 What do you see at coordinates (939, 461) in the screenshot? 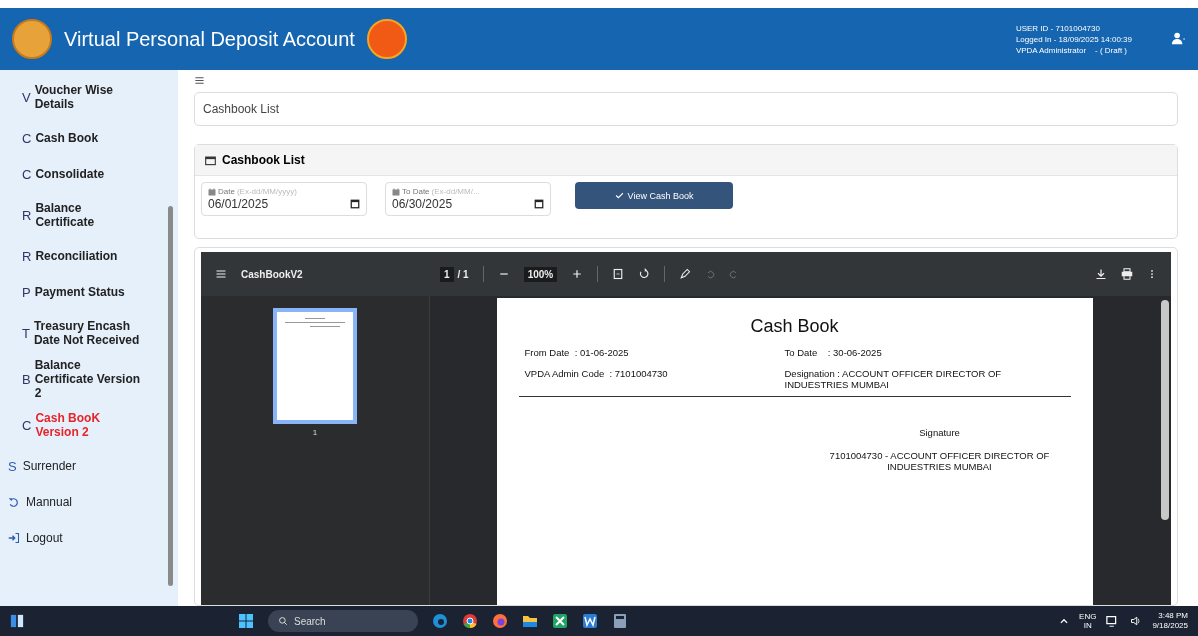
I see `signatory-text: 7101004730 - ACCOUNT OFFICER DIRECTOR OF INDUESTRIES MUMBAI` at bounding box center [939, 461].